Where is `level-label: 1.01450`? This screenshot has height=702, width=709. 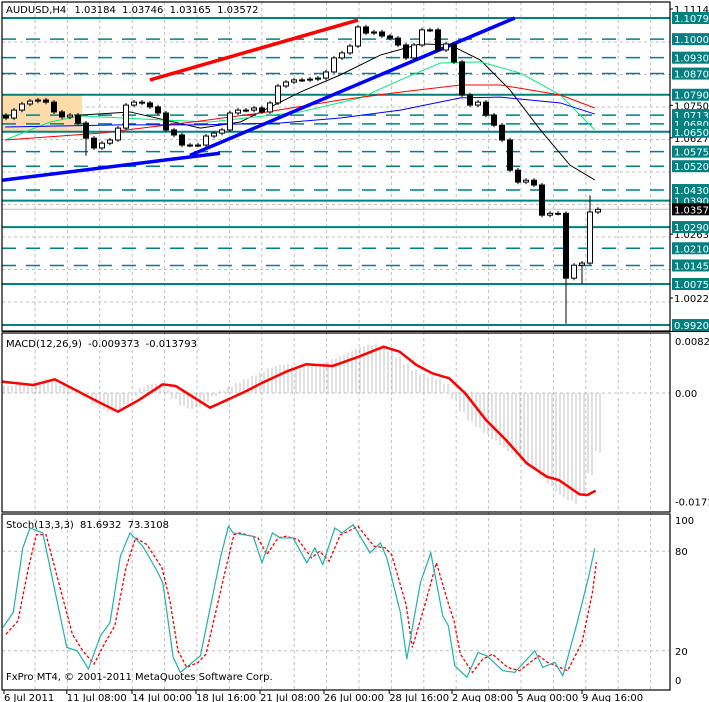 level-label: 1.01450 is located at coordinates (691, 266).